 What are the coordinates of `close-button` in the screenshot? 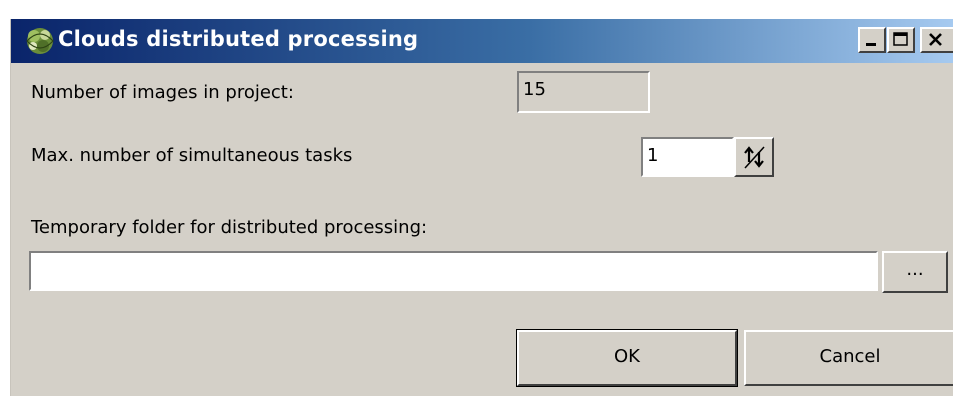 It's located at (936, 40).